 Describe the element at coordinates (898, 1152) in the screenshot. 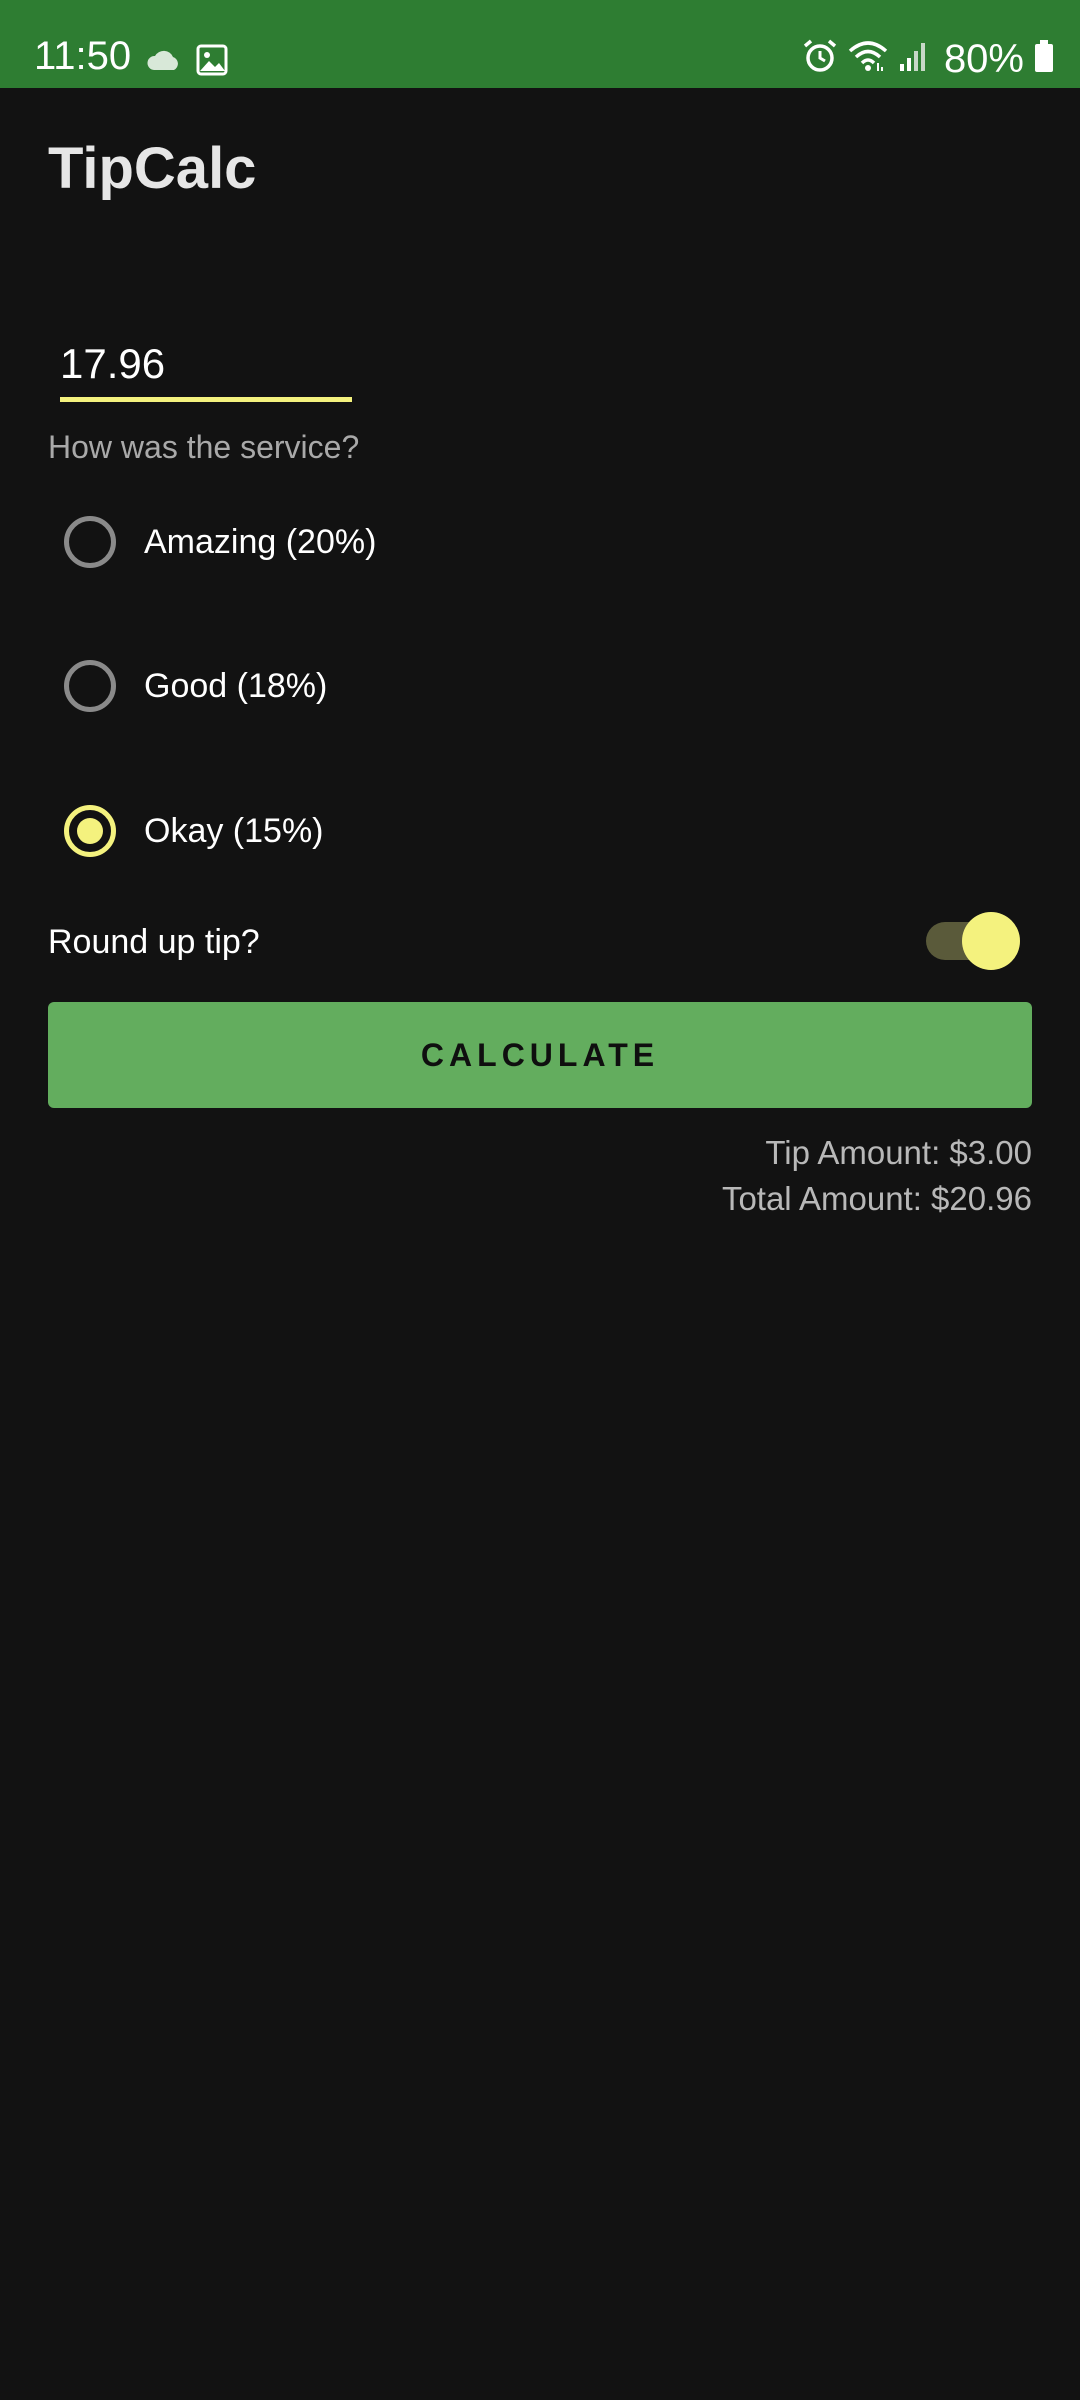

I see `tip-amount-text: Tip Amount: $3.00` at that location.